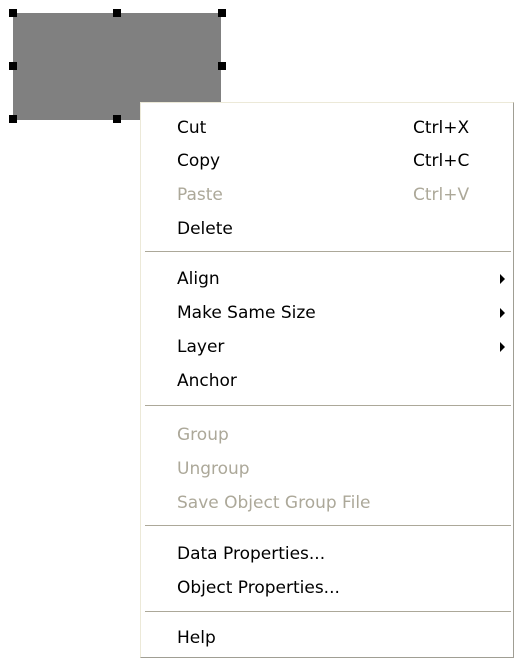 The height and width of the screenshot is (662, 516). I want to click on menu-item-label: Group, so click(203, 435).